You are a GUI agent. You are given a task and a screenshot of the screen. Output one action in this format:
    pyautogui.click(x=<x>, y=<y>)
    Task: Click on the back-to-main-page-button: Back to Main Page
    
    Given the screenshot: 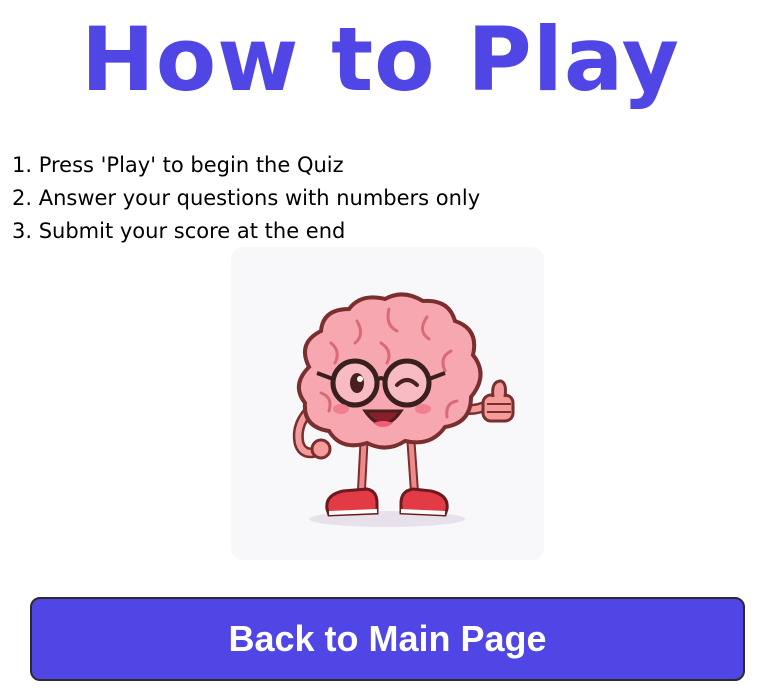 What is the action you would take?
    pyautogui.click(x=387, y=639)
    